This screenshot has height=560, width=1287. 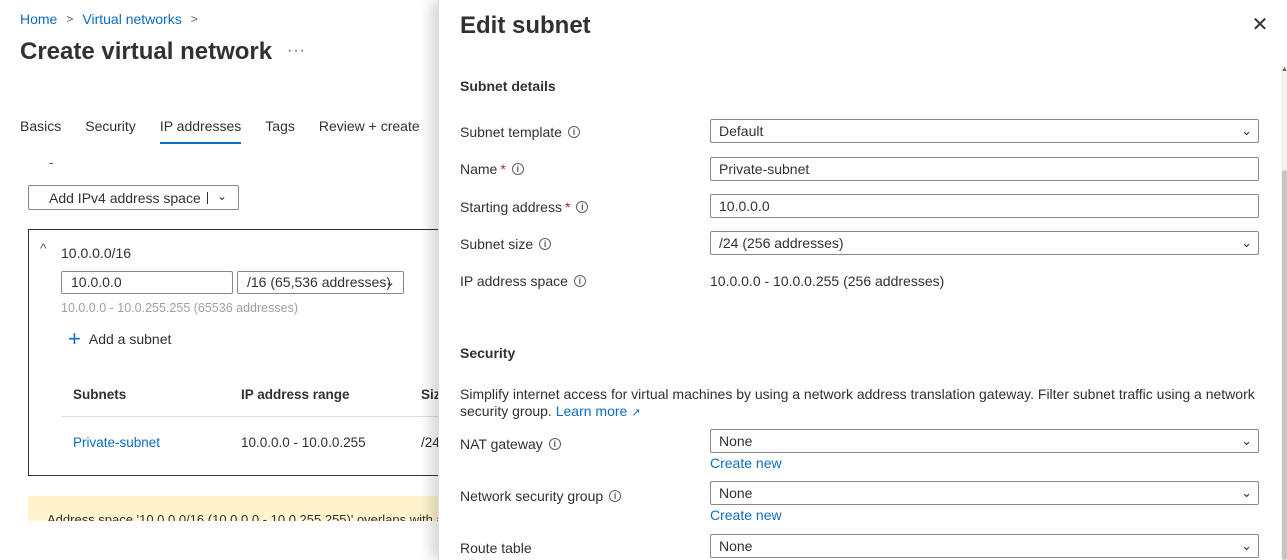 I want to click on subnet-size-label: Subnet size i, so click(x=506, y=244).